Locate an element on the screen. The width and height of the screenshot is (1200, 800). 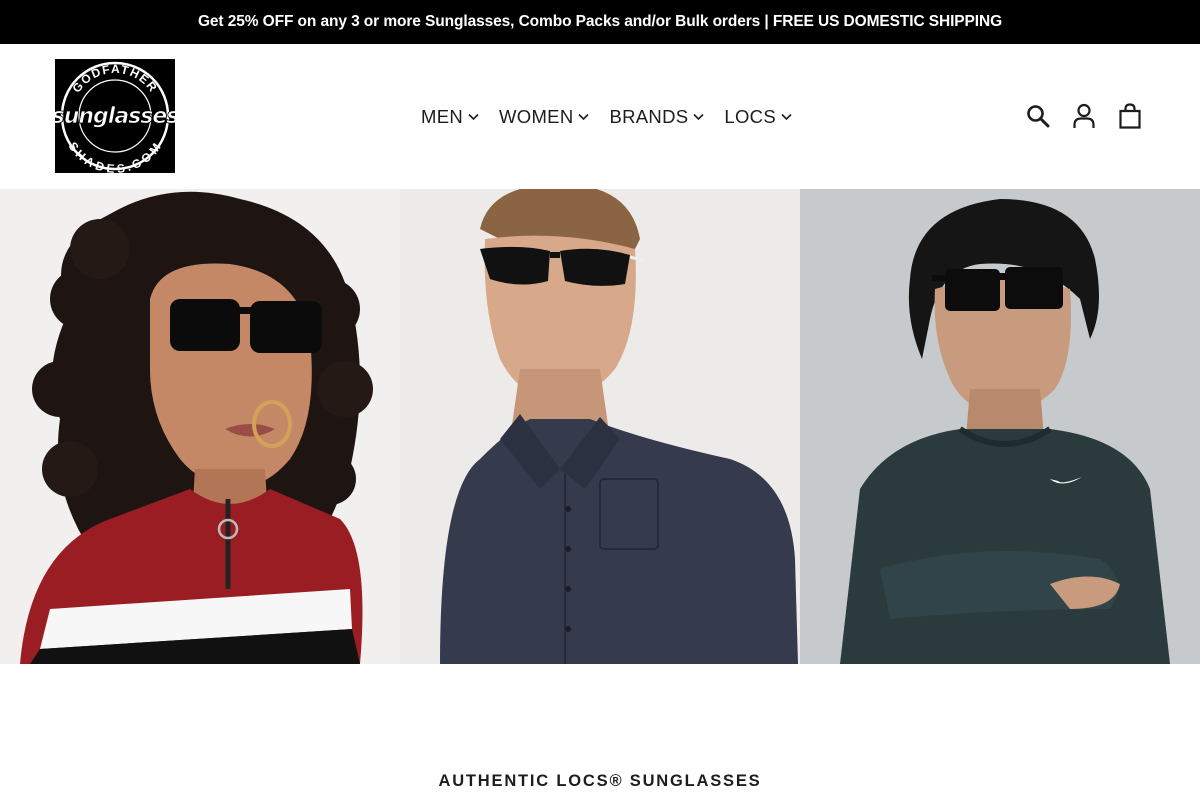
section-title: AUTHENTIC LOCS® SUNGLASSES is located at coordinates (600, 781).